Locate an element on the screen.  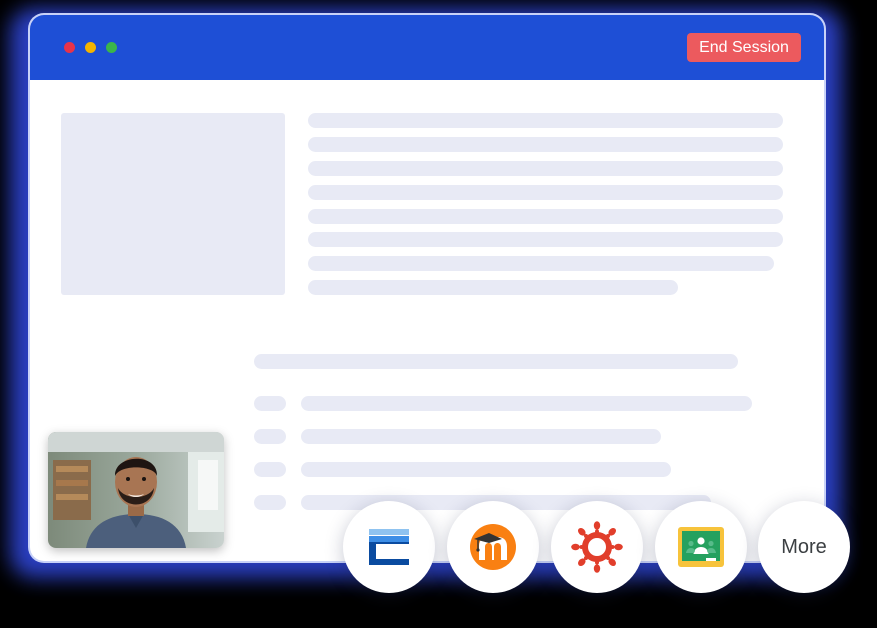
end-session-button: End Session is located at coordinates (744, 47).